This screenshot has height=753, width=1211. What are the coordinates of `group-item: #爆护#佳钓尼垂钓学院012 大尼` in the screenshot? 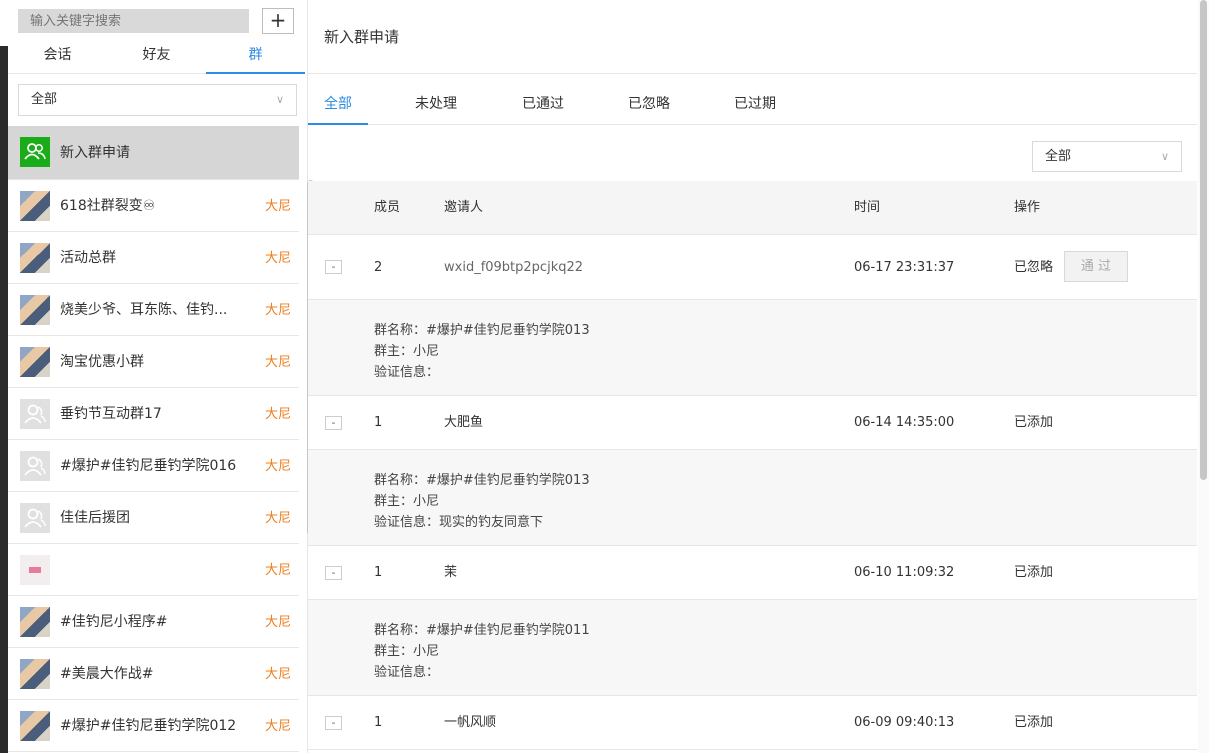 It's located at (153, 726).